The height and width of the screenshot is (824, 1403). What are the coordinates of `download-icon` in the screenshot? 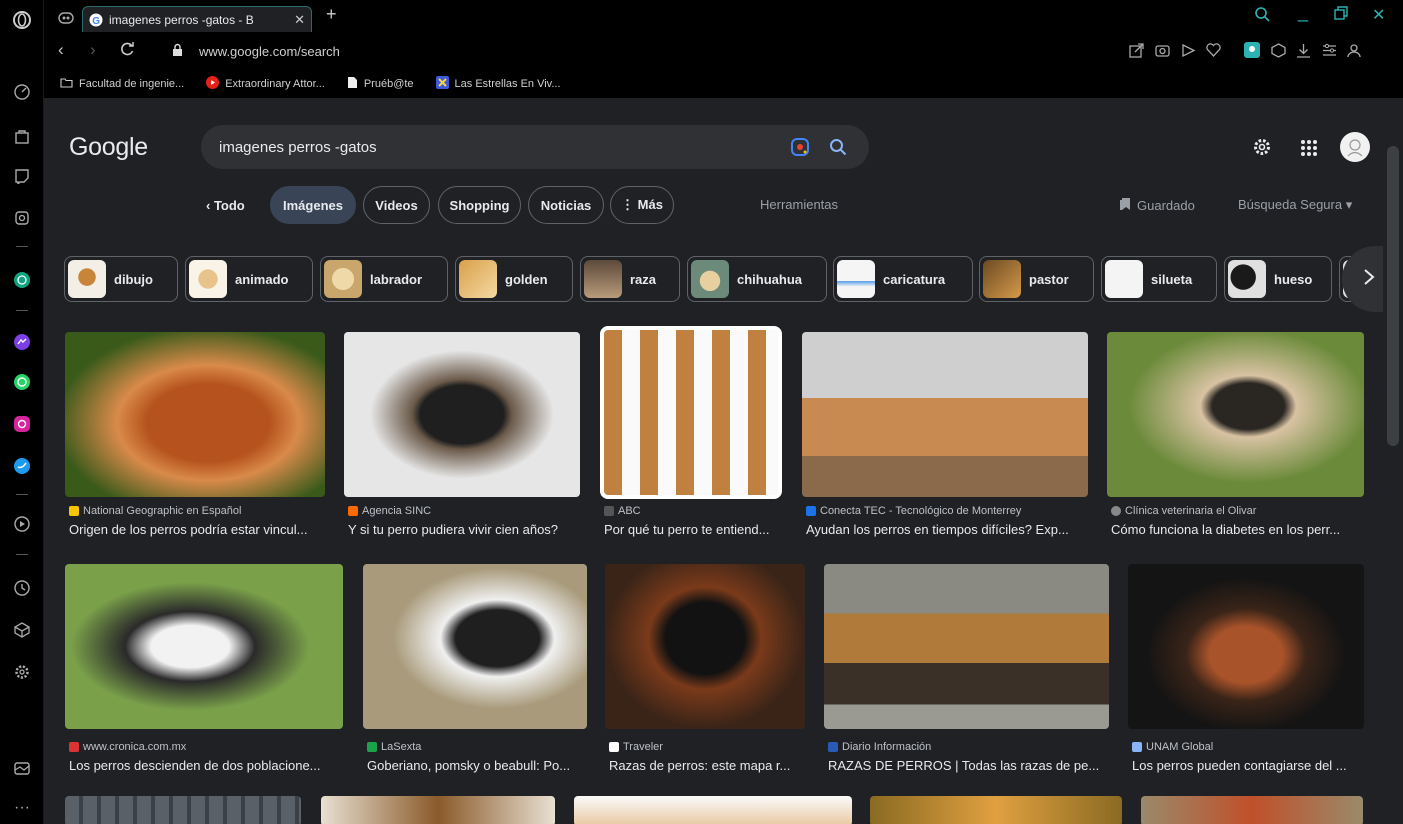 It's located at (1303, 53).